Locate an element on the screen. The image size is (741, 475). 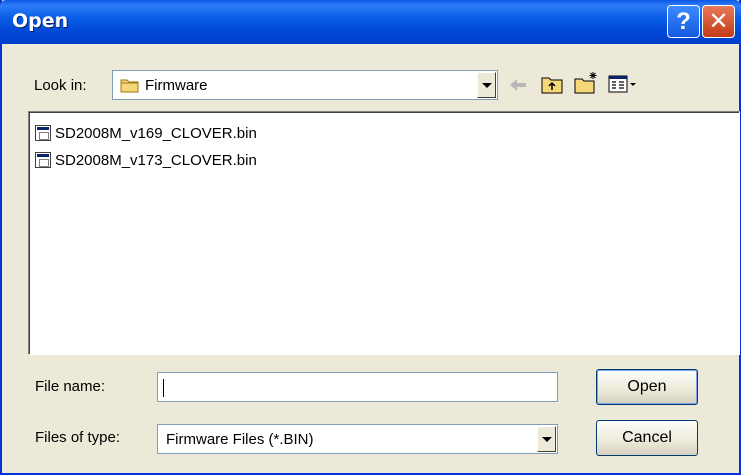
title-bar: Open ? ✕ is located at coordinates (370, 22).